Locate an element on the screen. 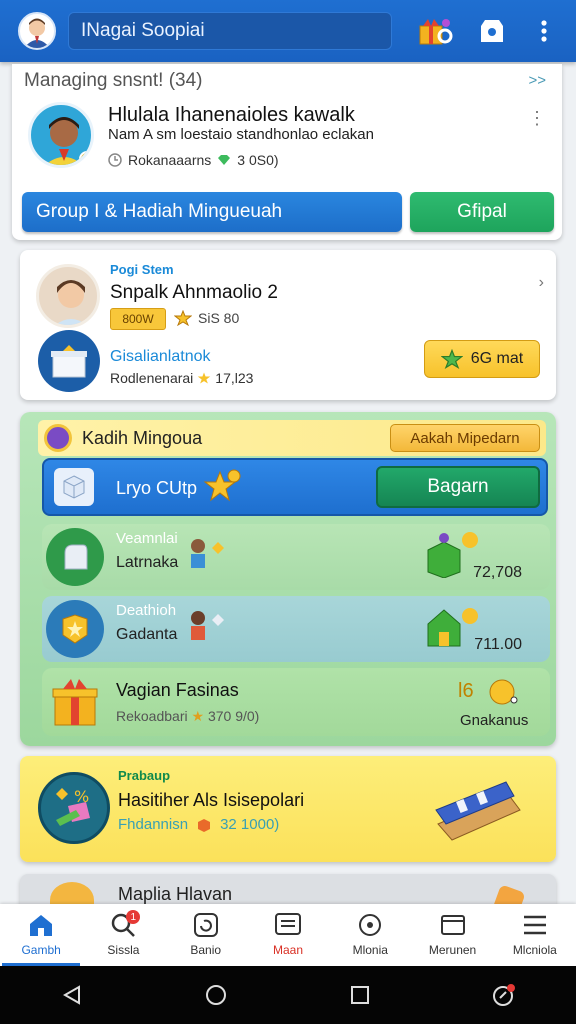 The image size is (576, 1024). coin-icon is located at coordinates (503, 692).